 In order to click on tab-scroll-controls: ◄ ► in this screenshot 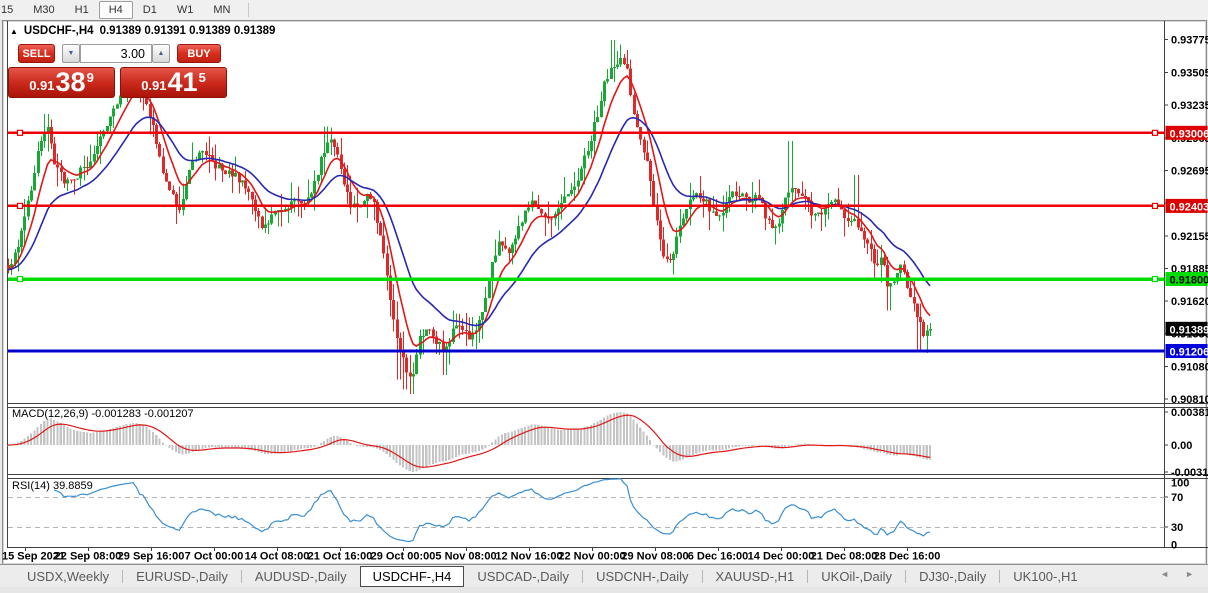, I will do `click(1177, 574)`.